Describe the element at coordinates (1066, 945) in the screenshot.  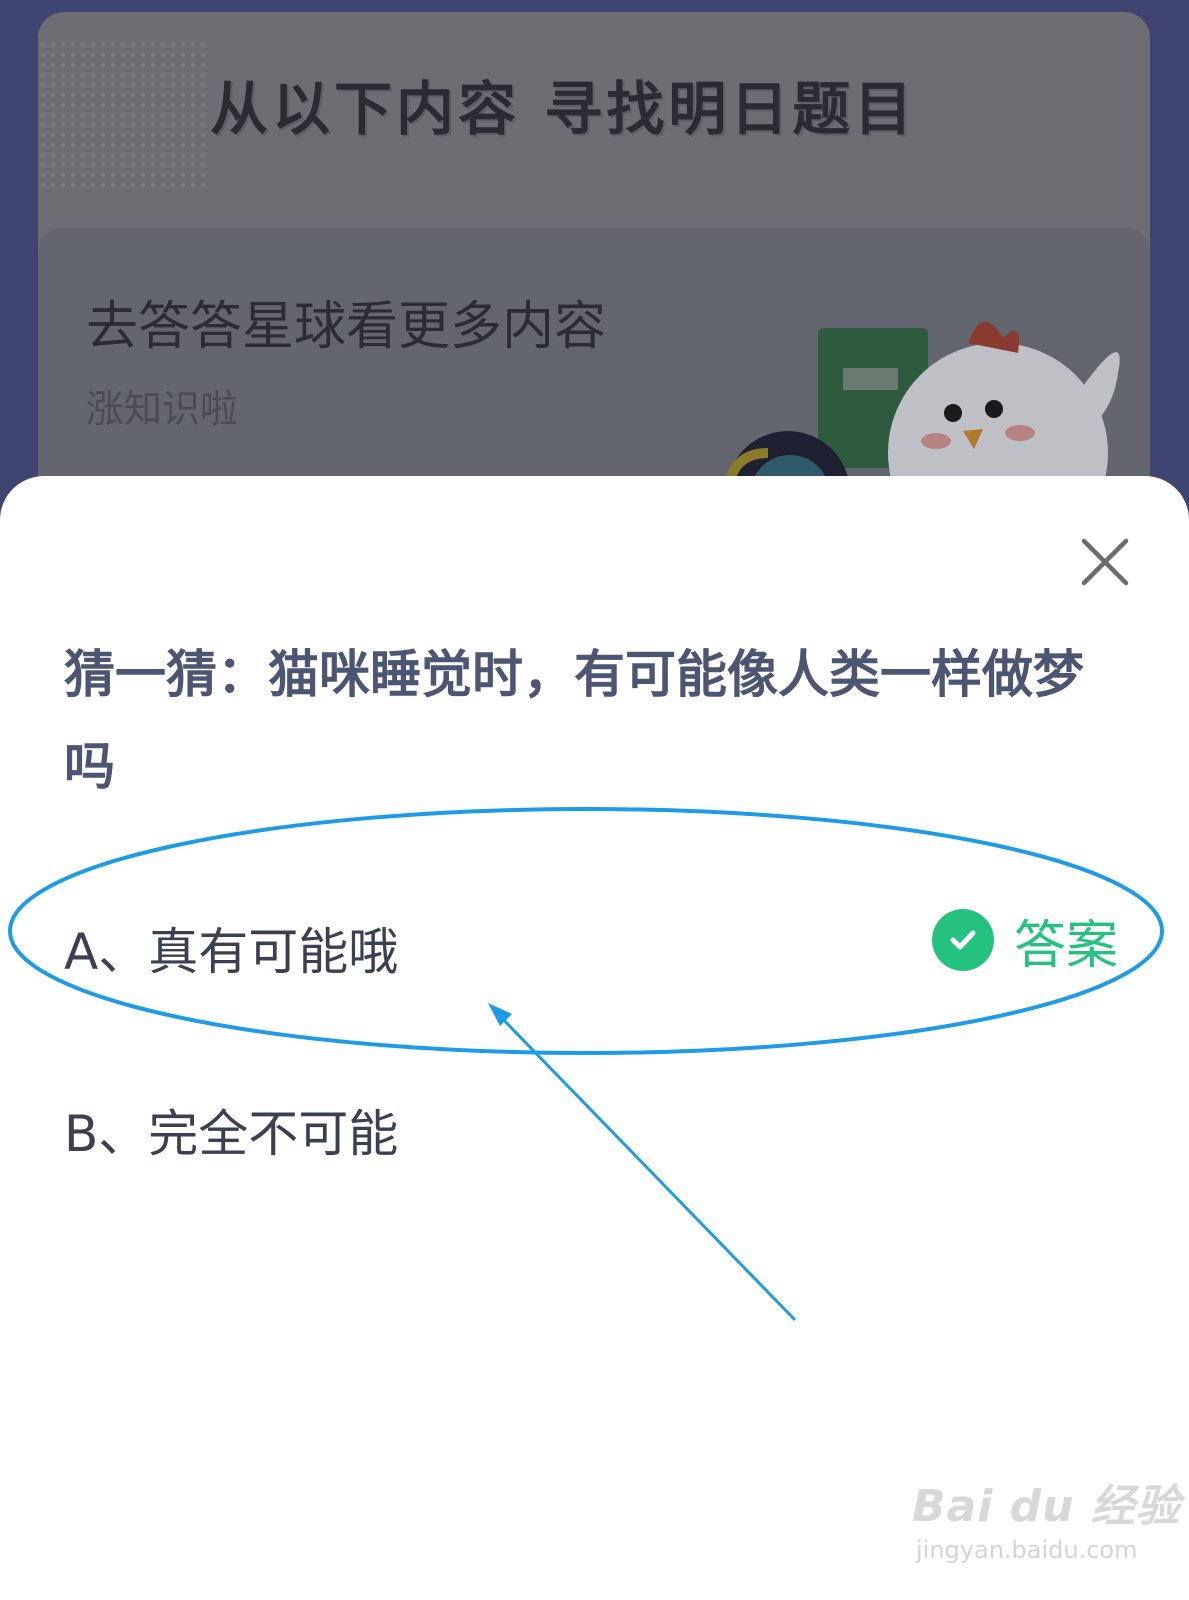
I see `answer-label: 答案` at that location.